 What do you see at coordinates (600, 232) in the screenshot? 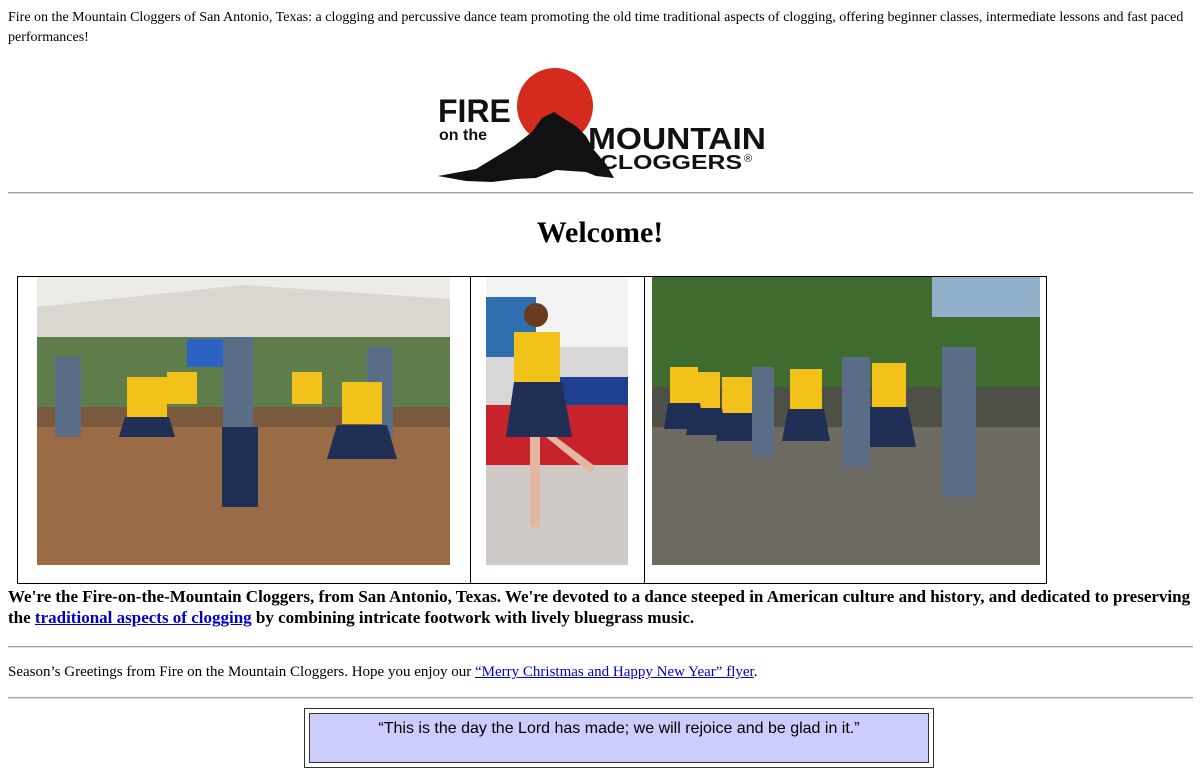
I see `page-title: Welcome!` at bounding box center [600, 232].